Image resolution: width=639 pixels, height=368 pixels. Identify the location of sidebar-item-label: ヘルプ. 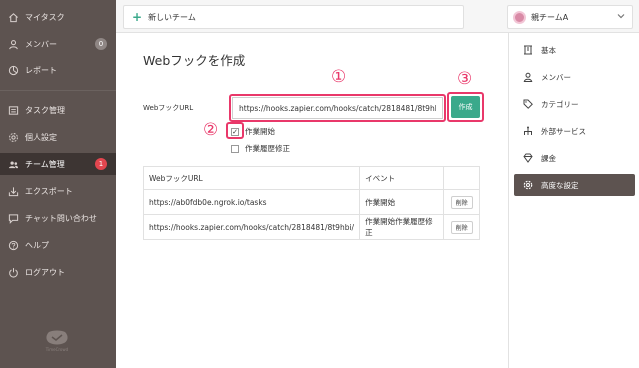
(37, 245).